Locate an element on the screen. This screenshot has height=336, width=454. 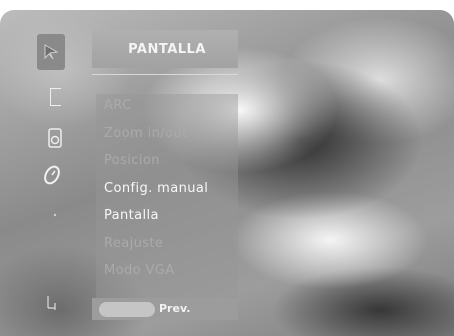
menu-item-pantalla: Pantalla is located at coordinates (131, 215).